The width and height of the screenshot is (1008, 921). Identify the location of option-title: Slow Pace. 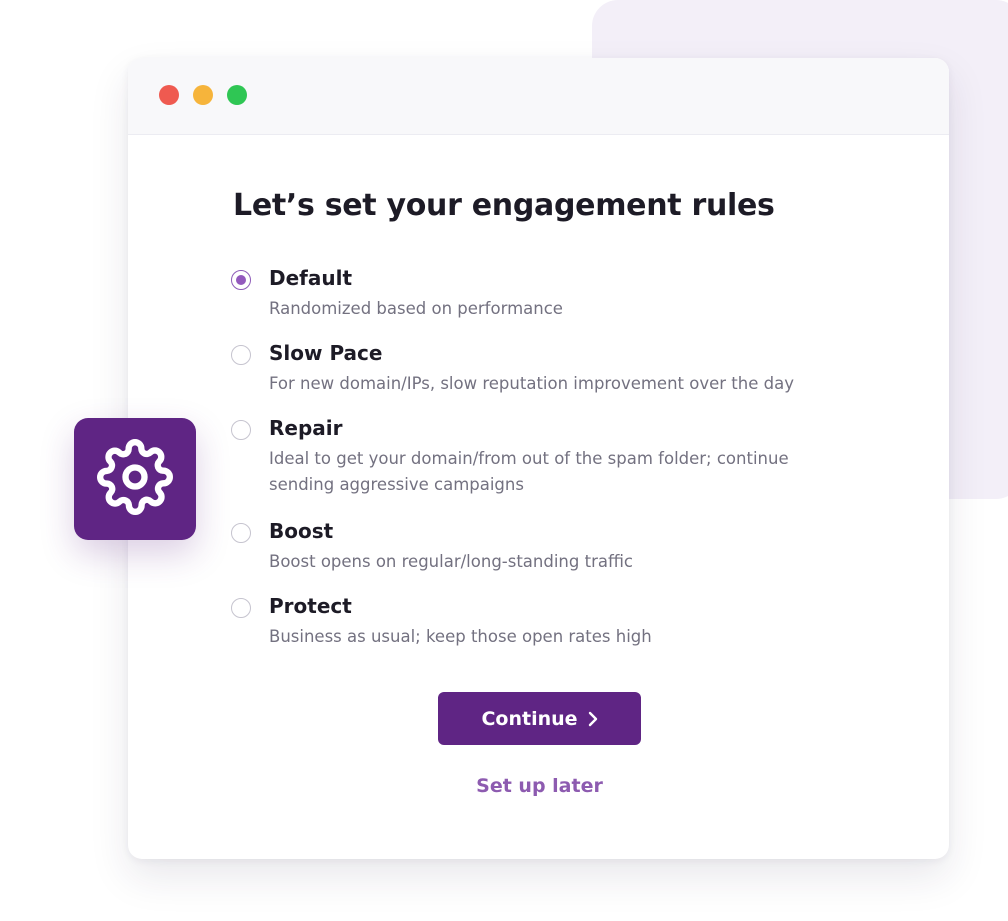
(326, 353).